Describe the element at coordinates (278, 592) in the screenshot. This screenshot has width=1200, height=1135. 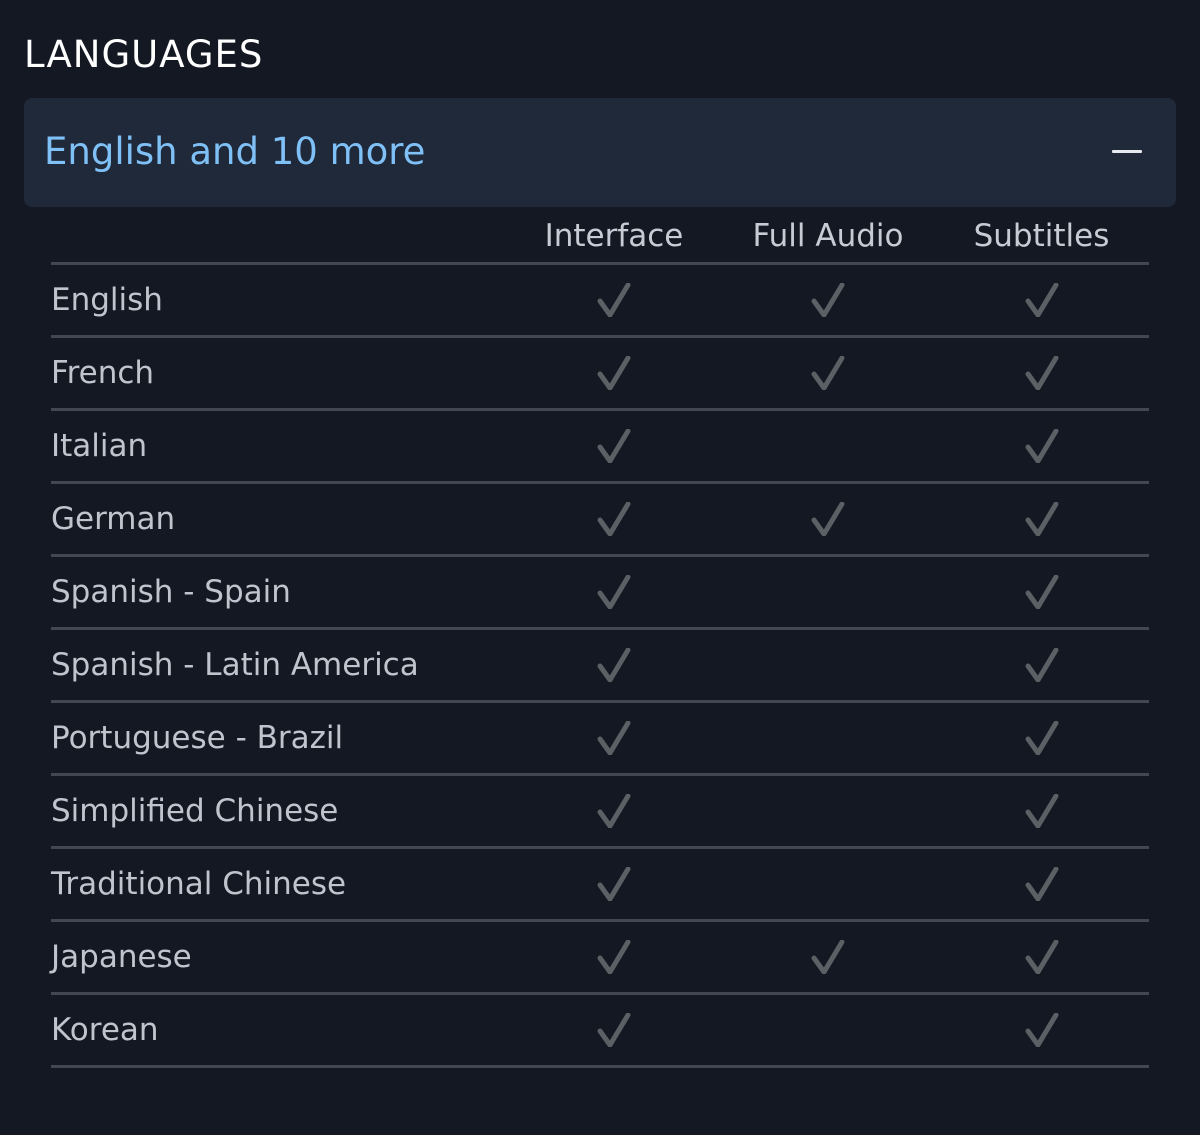
I see `language-name: Spanish - Spain` at that location.